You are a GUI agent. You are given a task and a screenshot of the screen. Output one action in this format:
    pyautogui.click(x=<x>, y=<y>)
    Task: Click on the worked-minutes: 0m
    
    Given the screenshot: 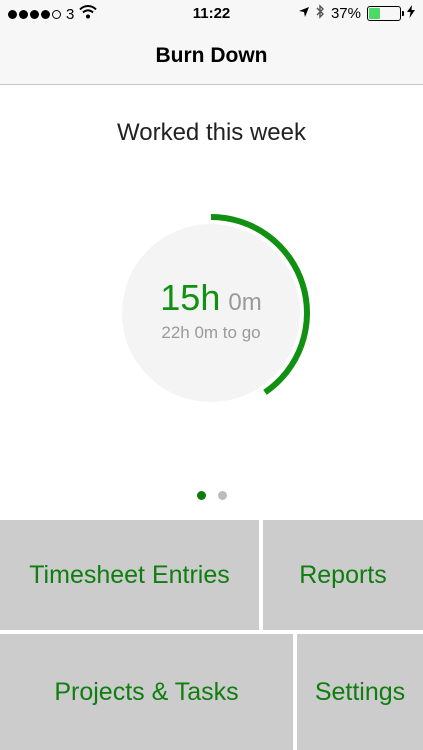 What is the action you would take?
    pyautogui.click(x=245, y=302)
    